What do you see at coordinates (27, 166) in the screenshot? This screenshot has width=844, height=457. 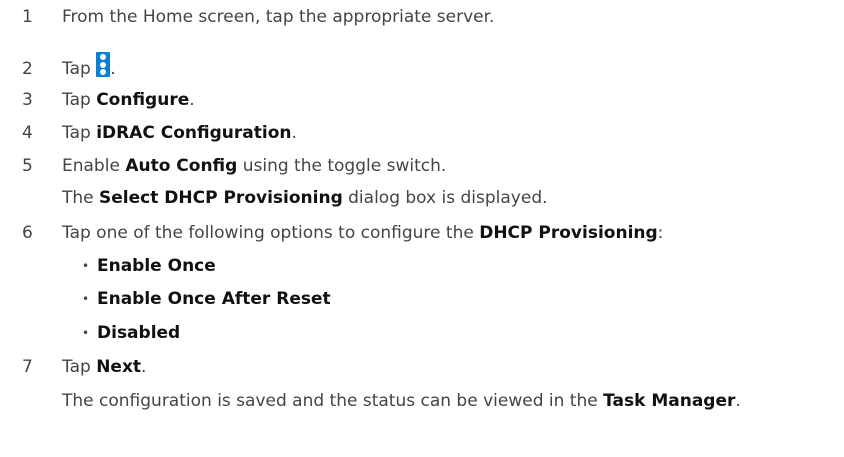 I see `step-number: 5` at bounding box center [27, 166].